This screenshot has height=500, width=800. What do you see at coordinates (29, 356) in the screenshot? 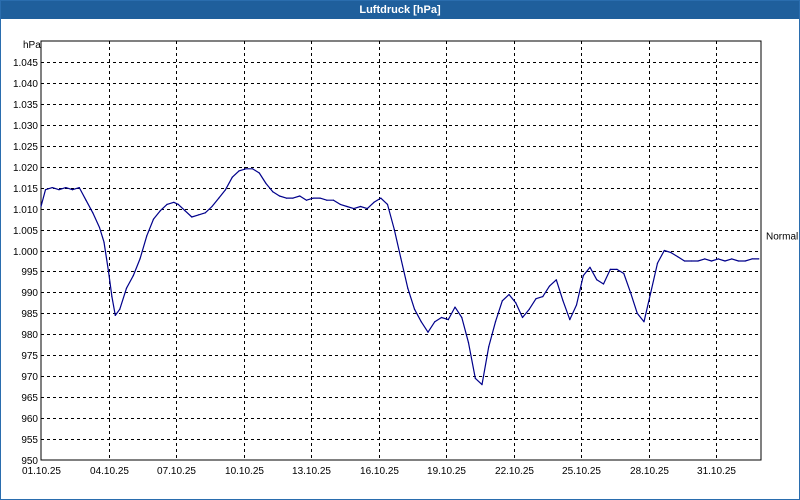
I see `y-tick-label: 975` at bounding box center [29, 356].